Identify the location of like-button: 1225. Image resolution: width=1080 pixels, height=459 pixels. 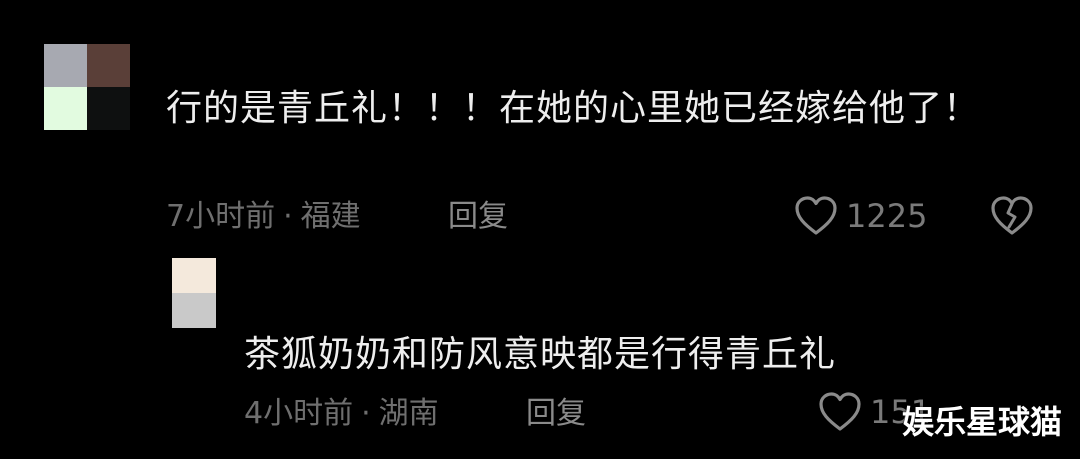
(860, 216).